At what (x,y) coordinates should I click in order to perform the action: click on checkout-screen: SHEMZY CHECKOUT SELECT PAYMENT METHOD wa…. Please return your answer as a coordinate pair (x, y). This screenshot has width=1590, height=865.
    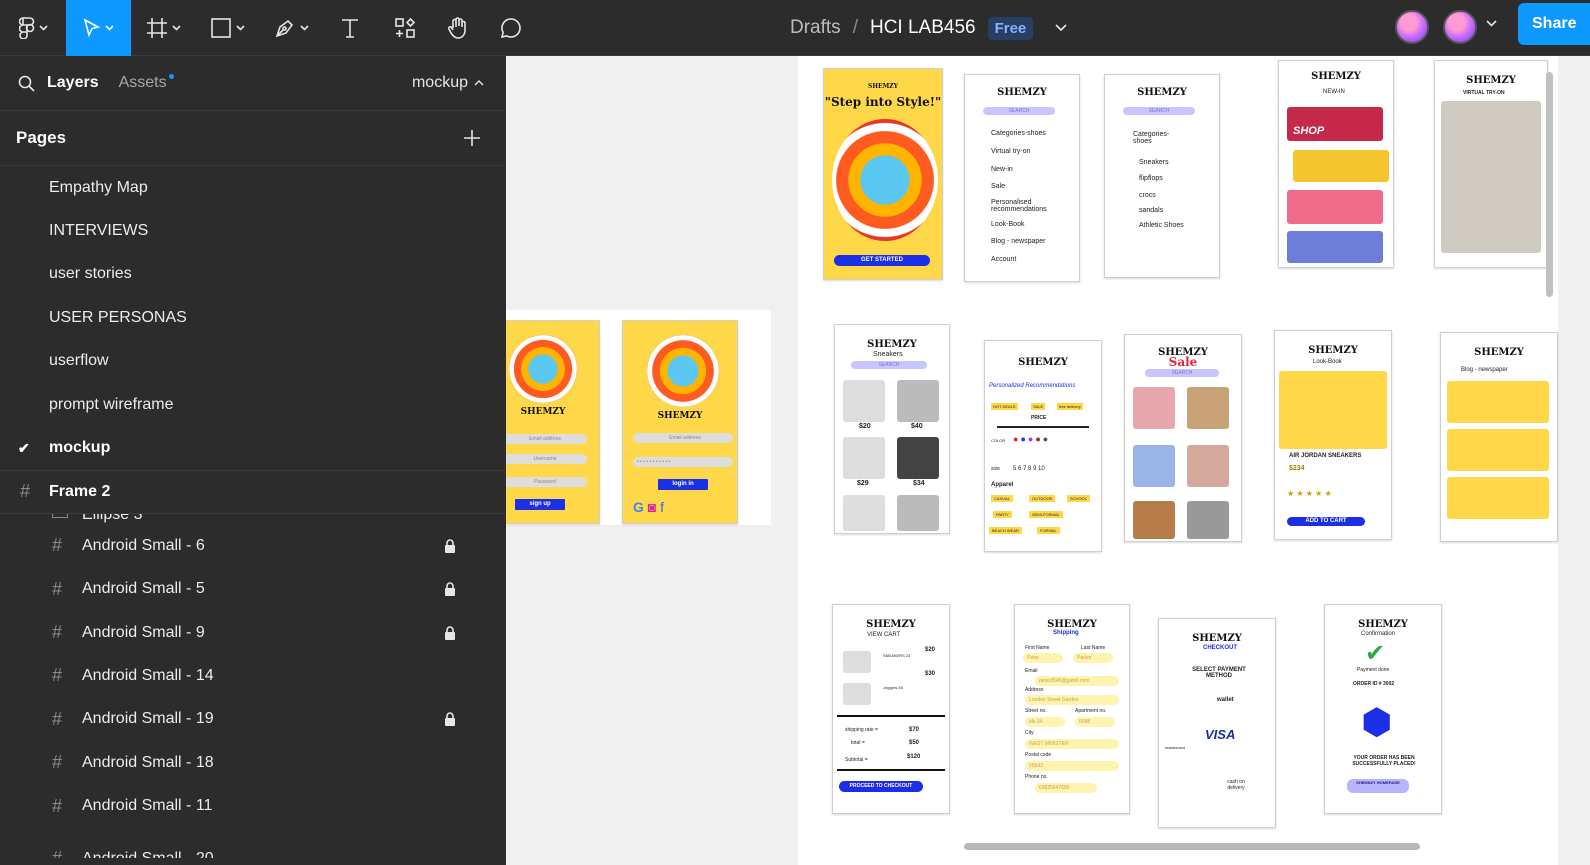
    Looking at the image, I should click on (1217, 723).